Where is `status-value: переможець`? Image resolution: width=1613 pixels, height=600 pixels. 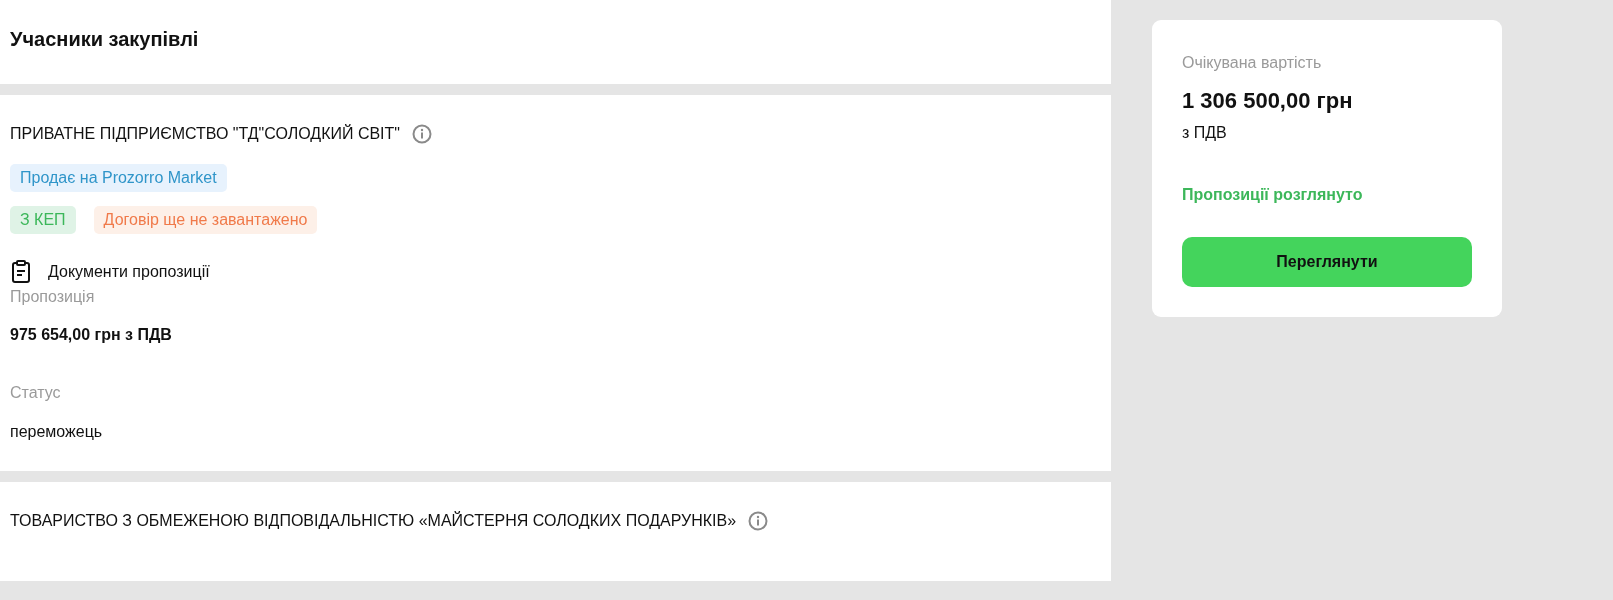
status-value: переможець is located at coordinates (56, 432).